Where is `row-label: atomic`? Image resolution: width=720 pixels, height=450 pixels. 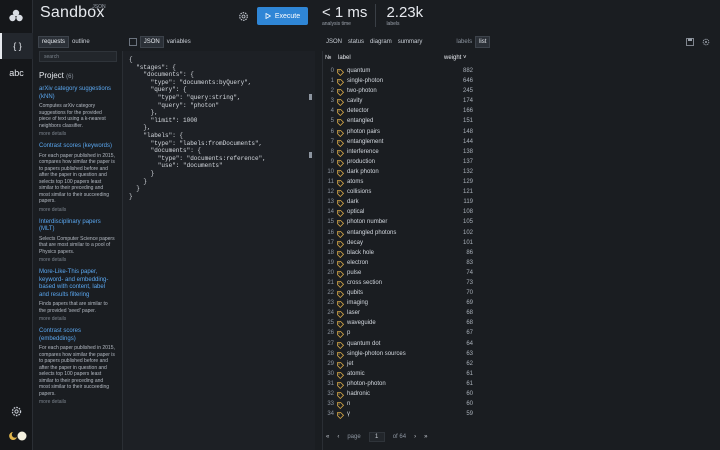 row-label: atomic is located at coordinates (356, 374).